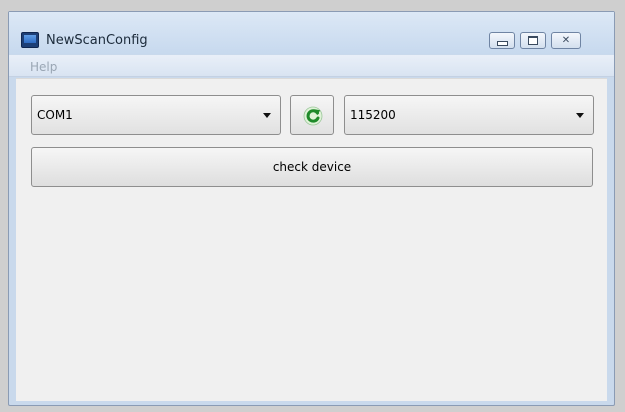  Describe the element at coordinates (156, 115) in the screenshot. I see `port-select: COM1` at that location.